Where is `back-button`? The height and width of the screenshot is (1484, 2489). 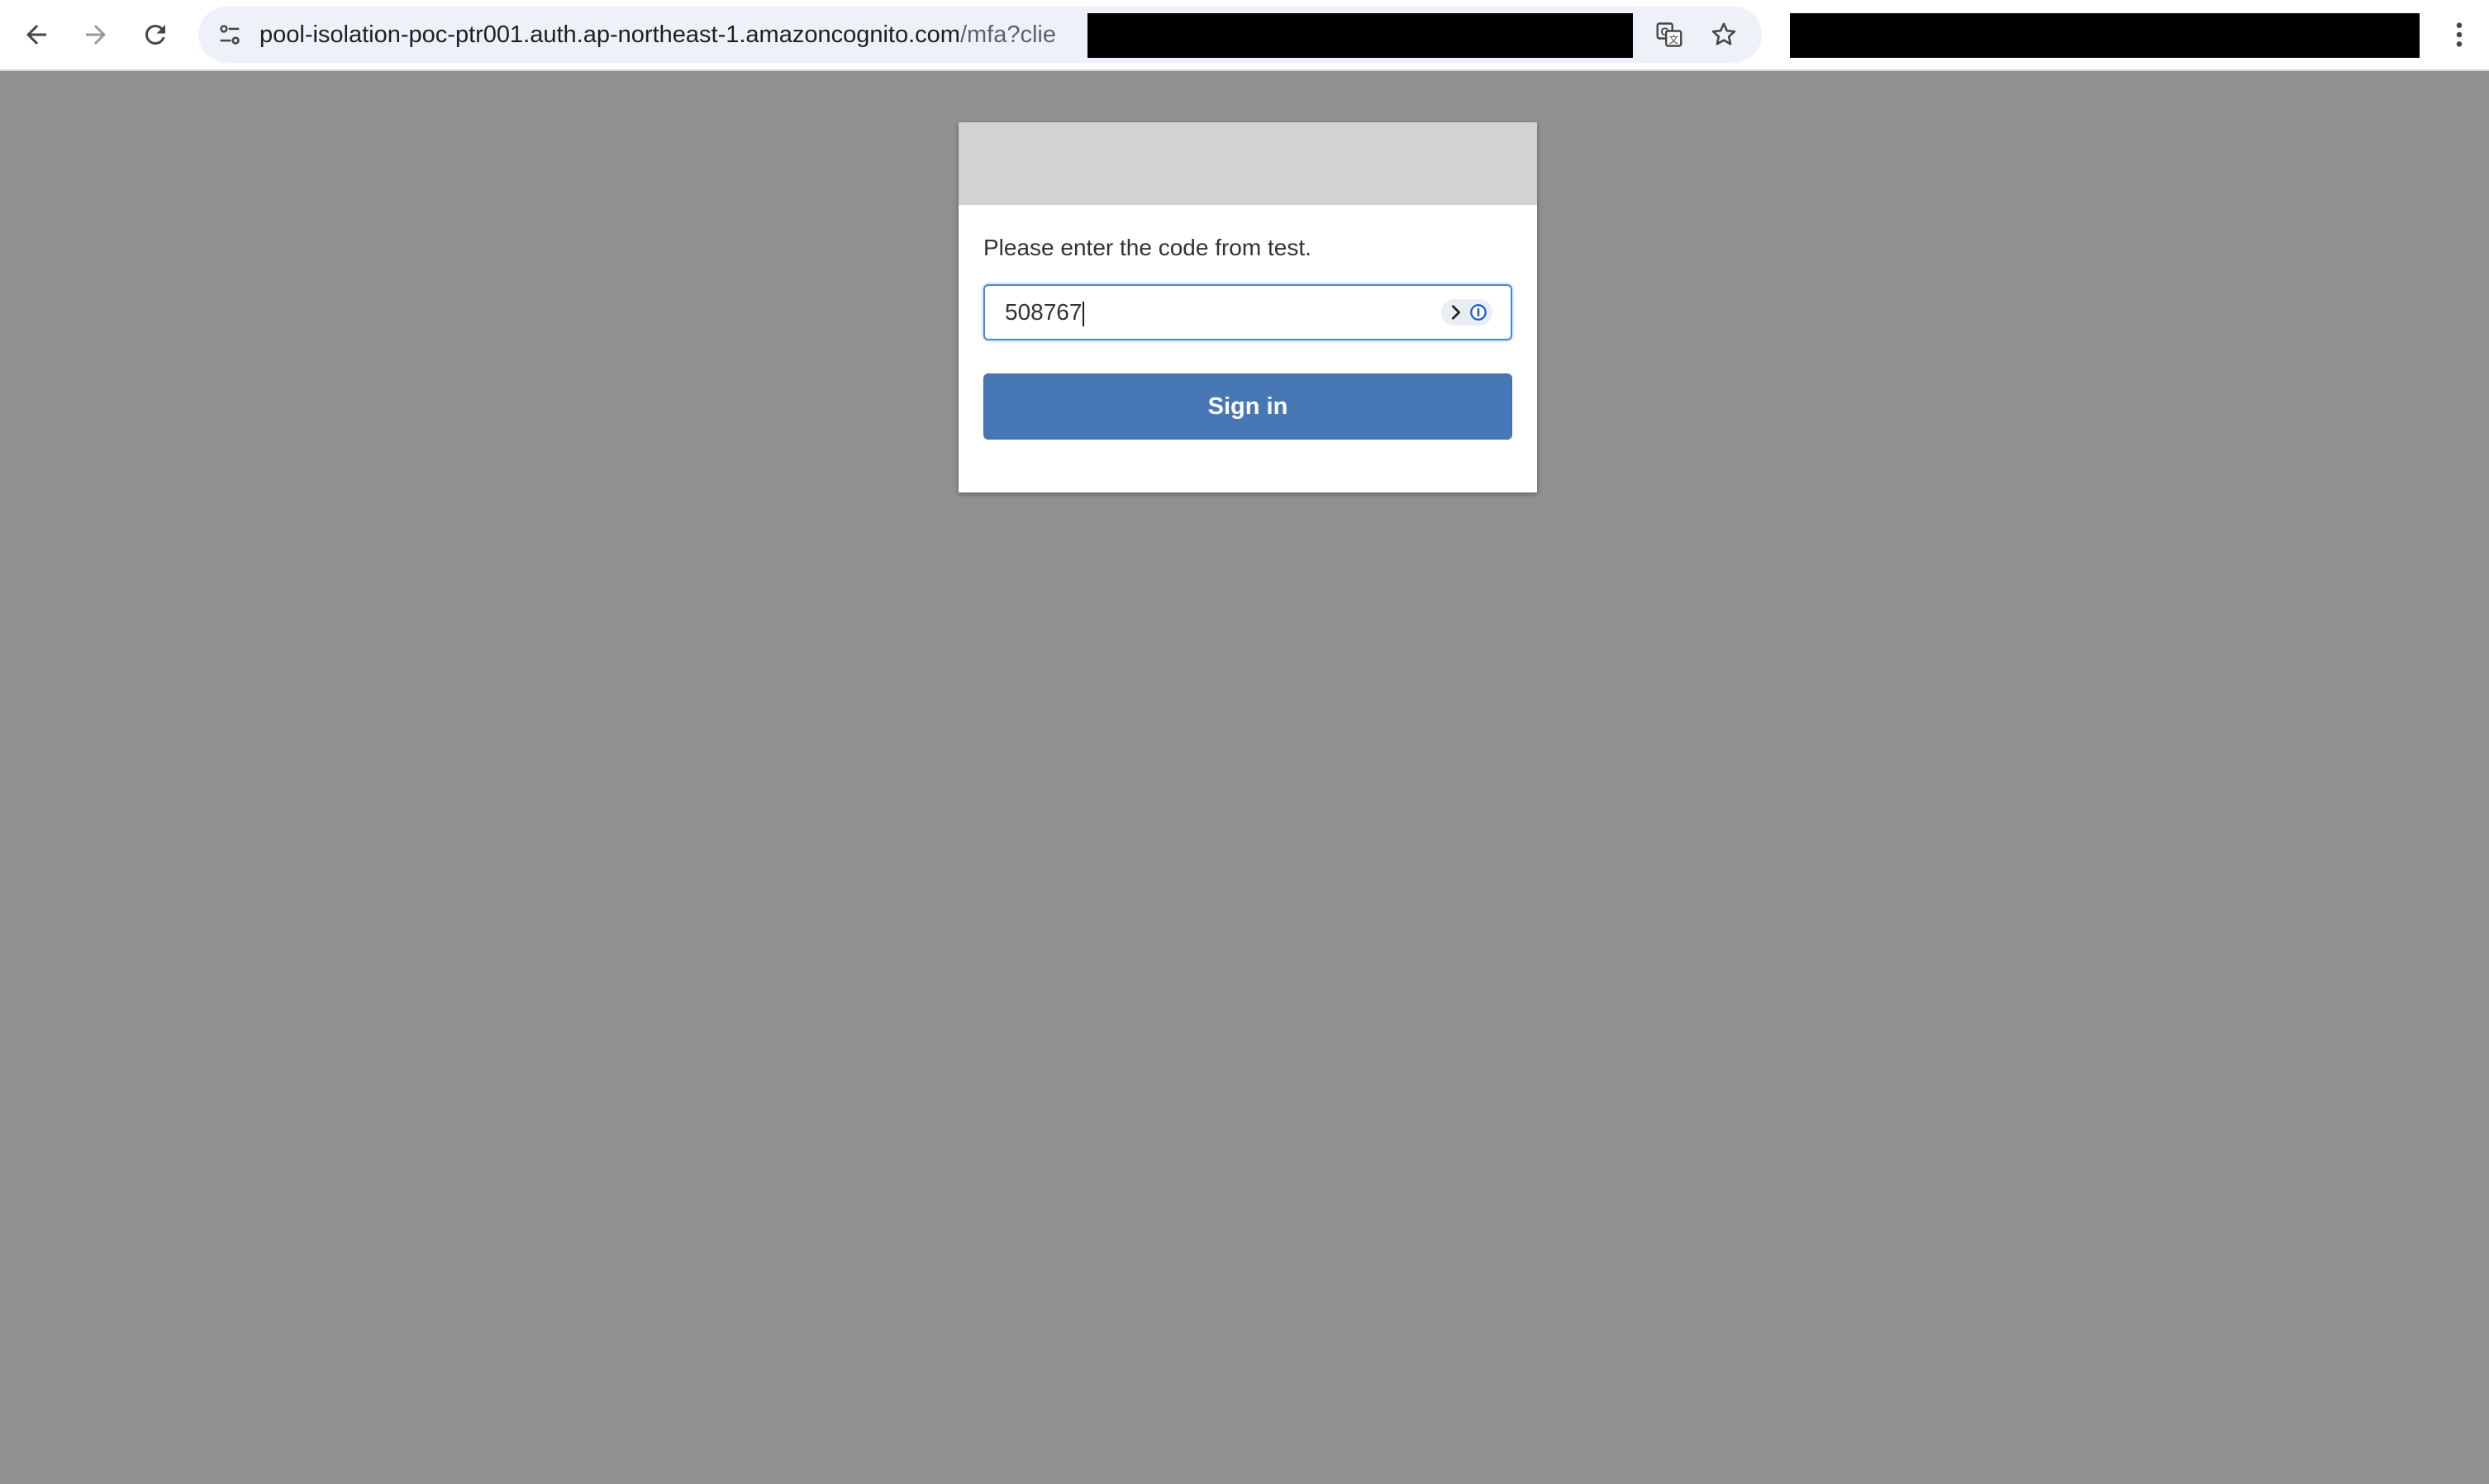 back-button is located at coordinates (36, 34).